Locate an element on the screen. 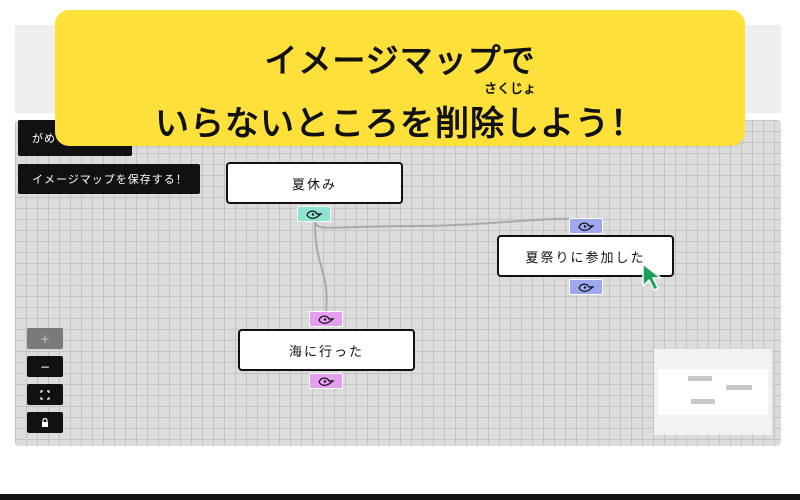 Image resolution: width=800 pixels, height=500 pixels. zoom-out-button: − is located at coordinates (45, 366).